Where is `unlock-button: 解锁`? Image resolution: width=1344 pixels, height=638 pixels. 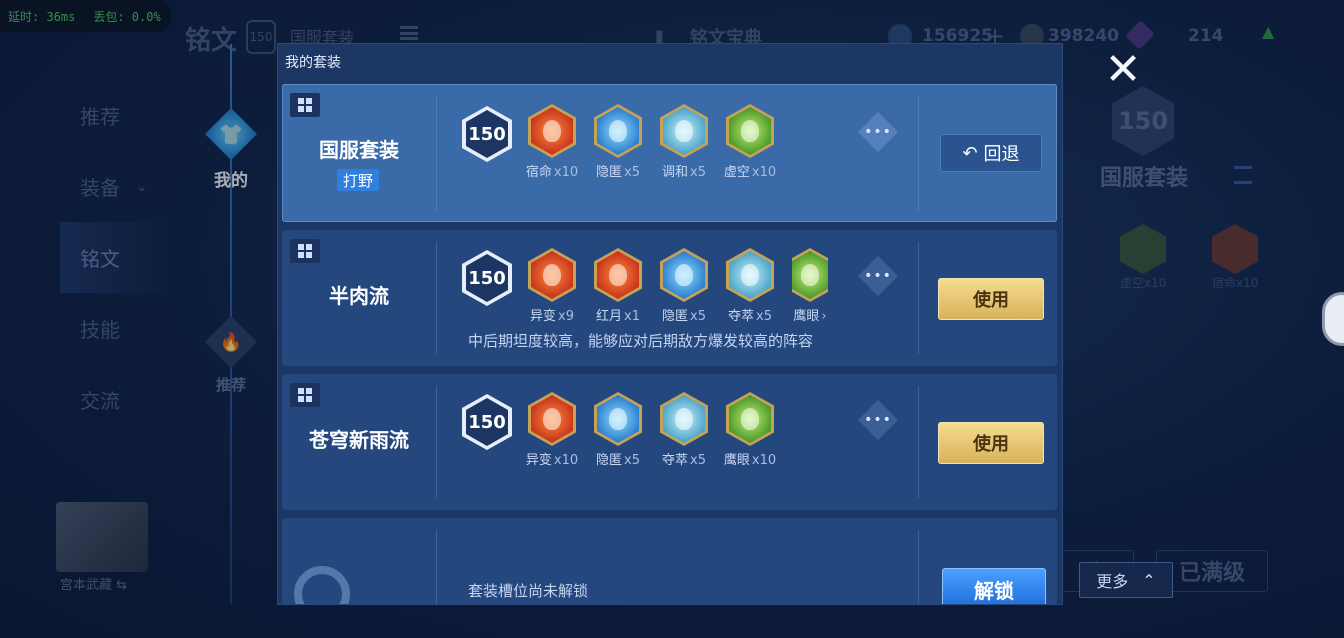 unlock-button: 解锁 is located at coordinates (994, 586).